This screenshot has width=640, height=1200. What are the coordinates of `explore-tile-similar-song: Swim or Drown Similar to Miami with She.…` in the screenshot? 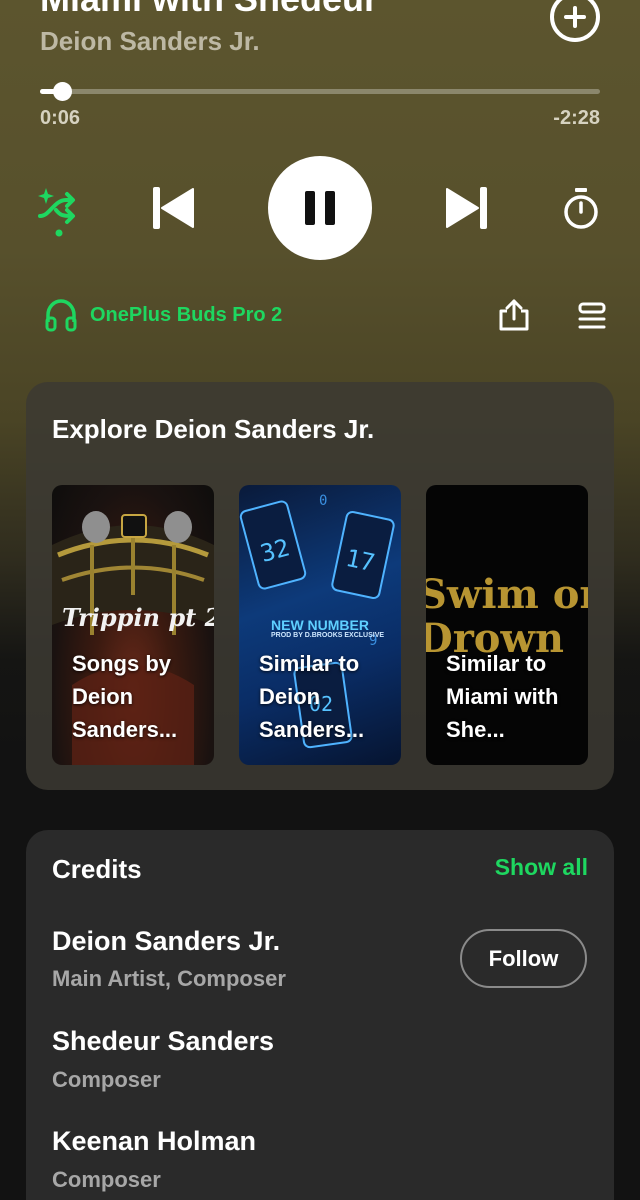 It's located at (507, 625).